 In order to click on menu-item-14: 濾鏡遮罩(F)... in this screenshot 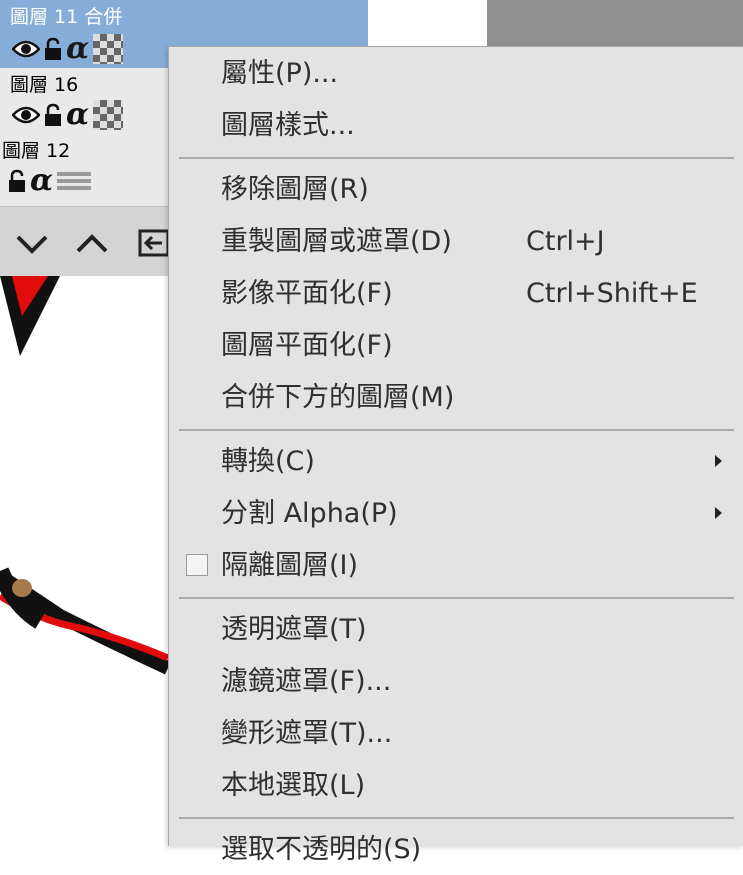, I will do `click(456, 682)`.